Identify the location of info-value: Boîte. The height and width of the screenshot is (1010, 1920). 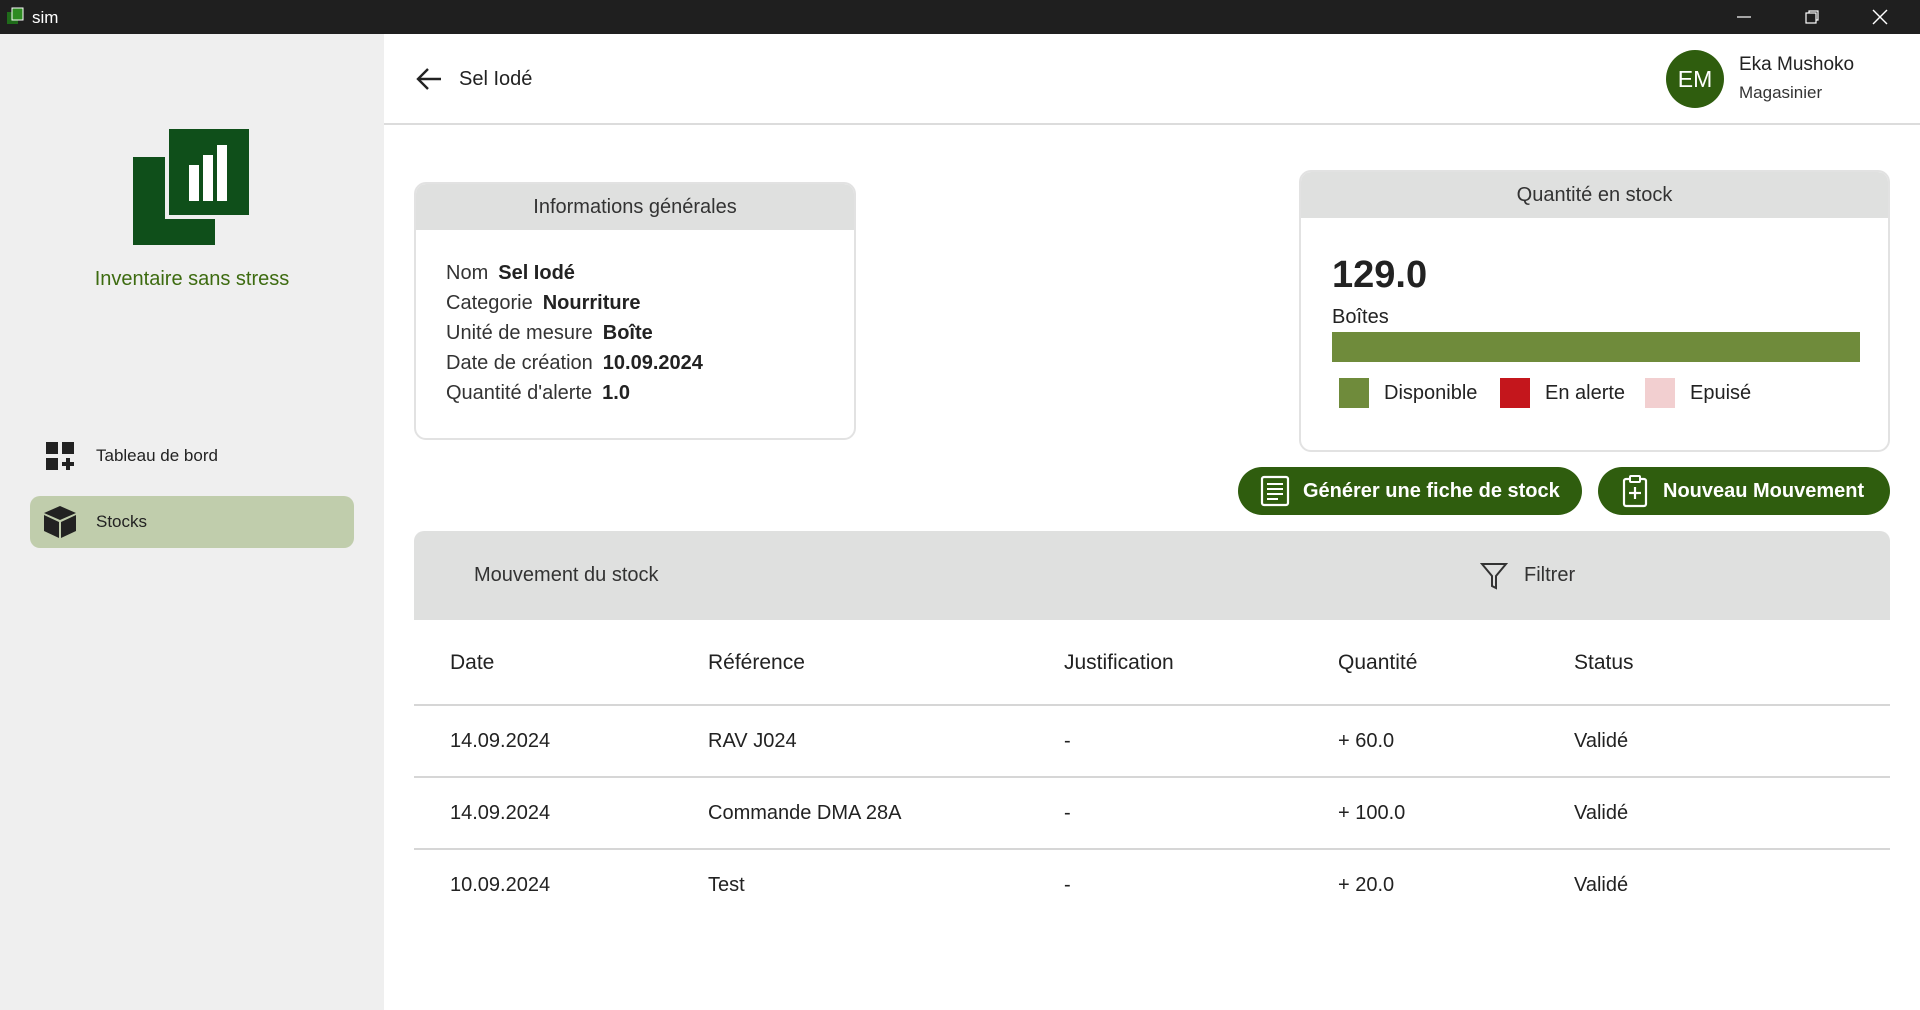
(627, 333).